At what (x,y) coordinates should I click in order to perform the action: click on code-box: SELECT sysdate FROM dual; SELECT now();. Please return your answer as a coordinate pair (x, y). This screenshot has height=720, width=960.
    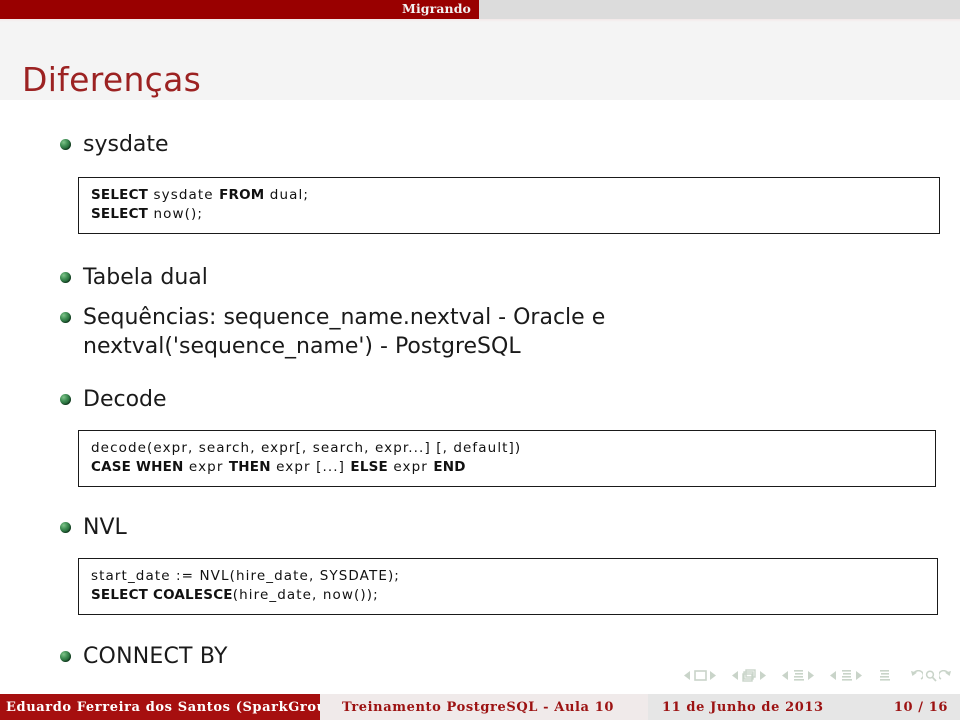
    Looking at the image, I should click on (510, 207).